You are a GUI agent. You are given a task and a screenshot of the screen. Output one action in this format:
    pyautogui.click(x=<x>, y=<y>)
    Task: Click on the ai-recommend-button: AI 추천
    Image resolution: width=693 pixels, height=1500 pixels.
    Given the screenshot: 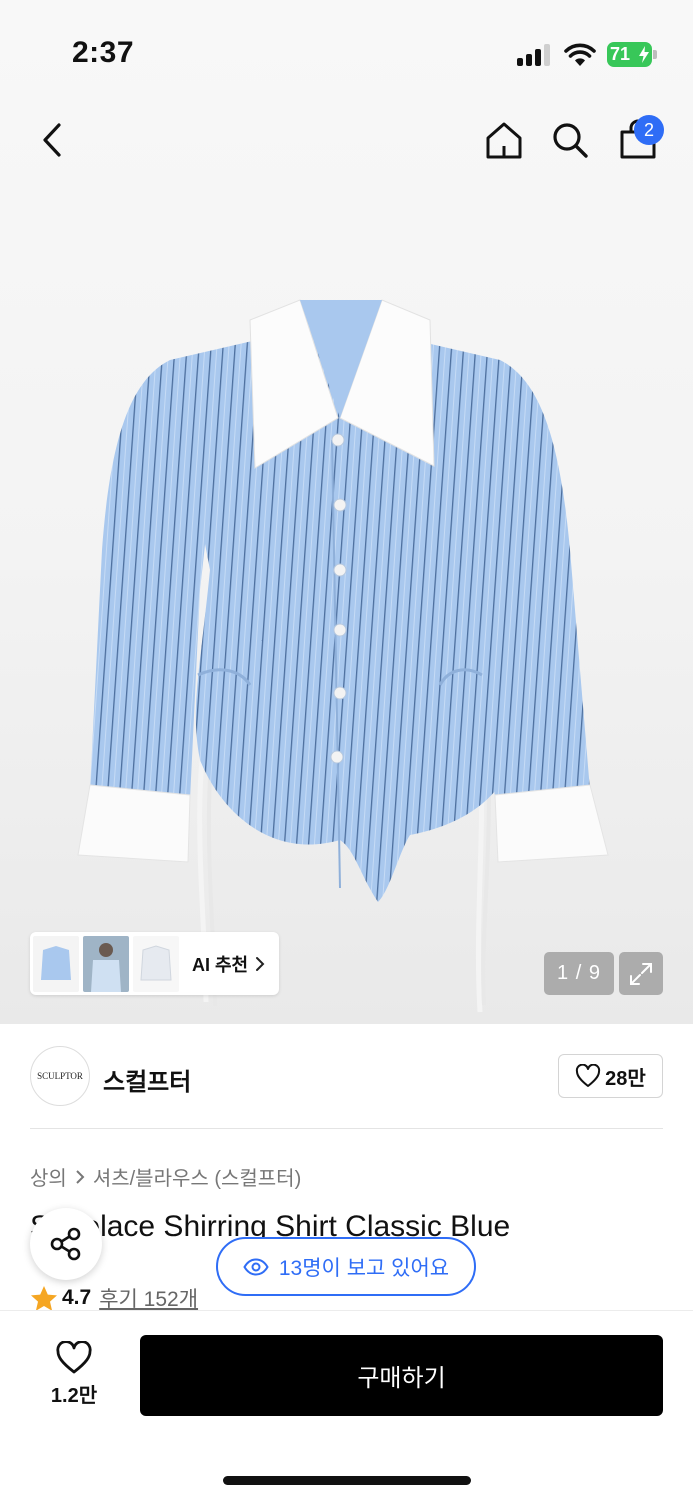 What is the action you would take?
    pyautogui.click(x=154, y=963)
    